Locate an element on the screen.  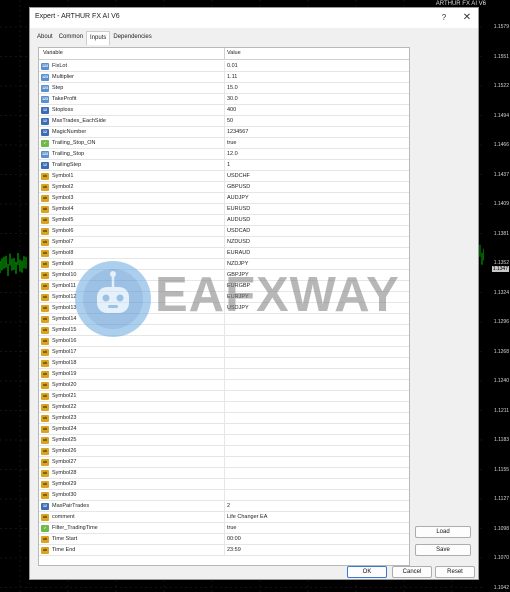
parameter-value: 15.0 is located at coordinates (232, 88).